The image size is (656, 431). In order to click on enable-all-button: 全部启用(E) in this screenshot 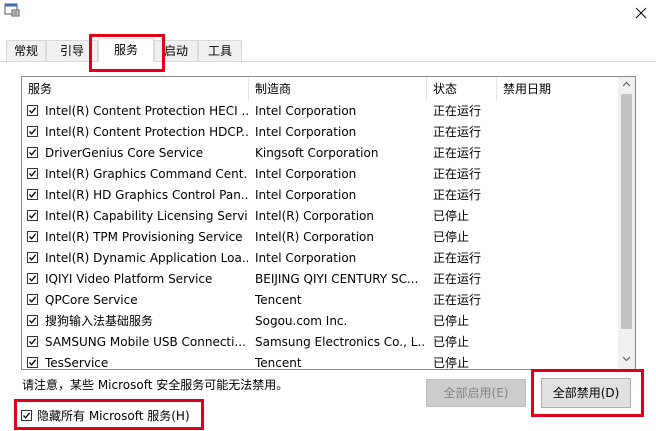, I will do `click(476, 393)`.